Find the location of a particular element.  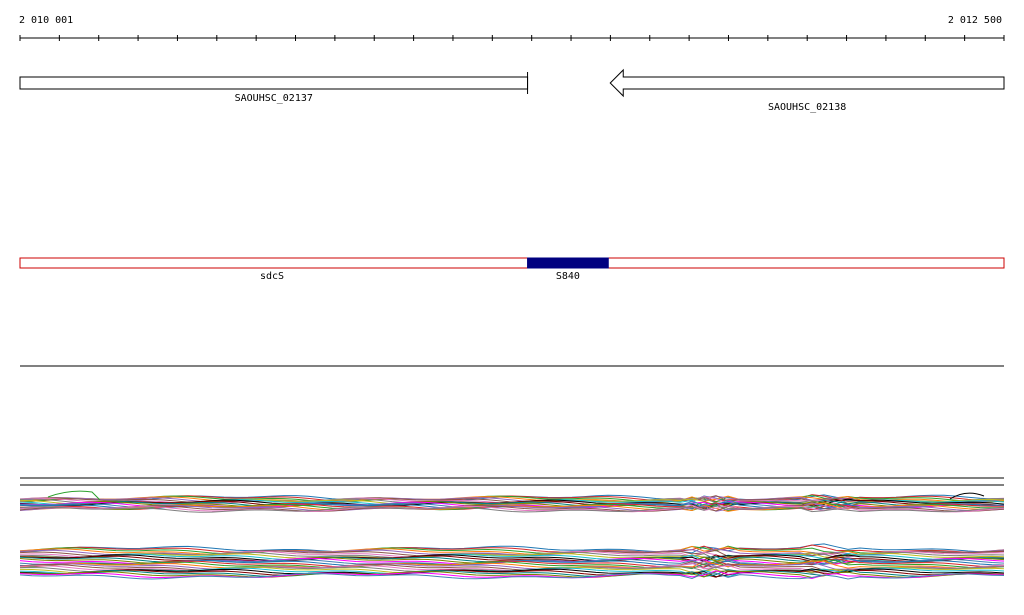

feature-label: sdcS is located at coordinates (272, 276).